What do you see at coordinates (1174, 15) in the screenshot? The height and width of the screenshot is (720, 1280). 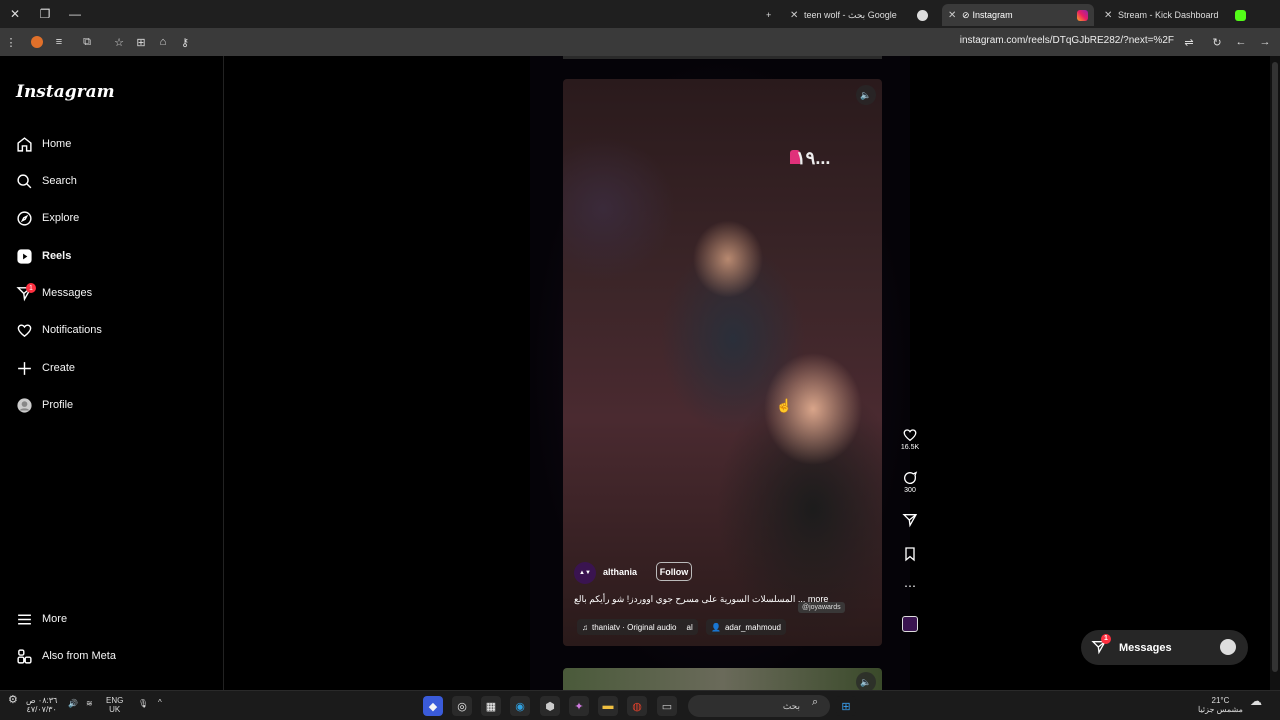 I see `tab-kick-dashboard: ✕ Stream - Kick Dashboard` at bounding box center [1174, 15].